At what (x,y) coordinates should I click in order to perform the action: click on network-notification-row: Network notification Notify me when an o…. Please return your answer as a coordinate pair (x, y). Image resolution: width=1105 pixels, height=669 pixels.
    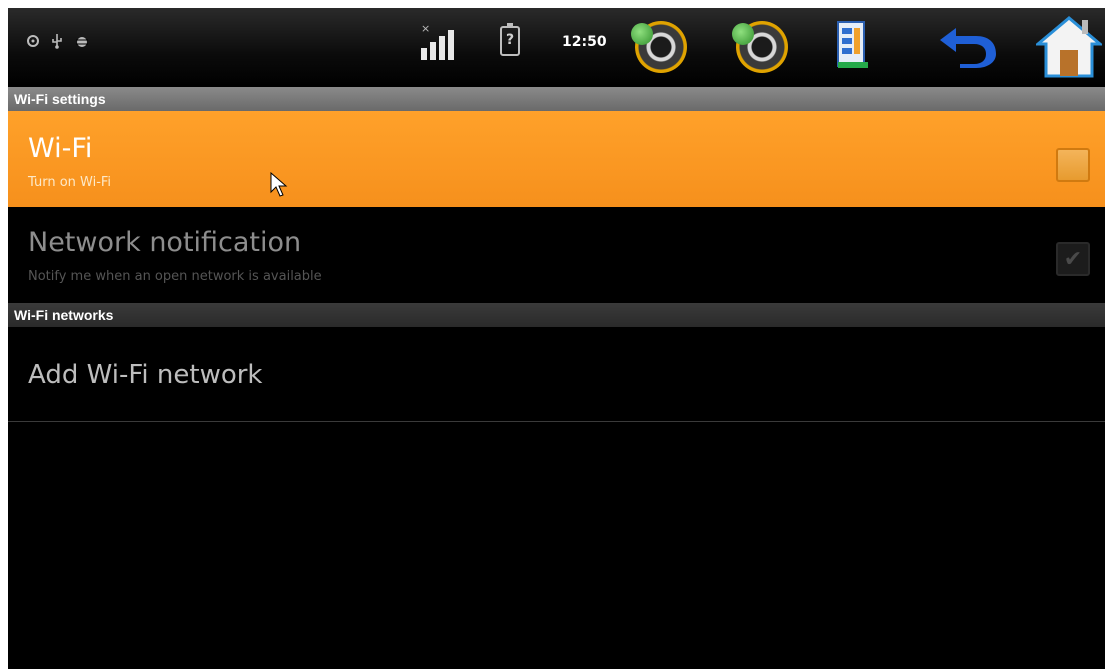
    Looking at the image, I should click on (556, 255).